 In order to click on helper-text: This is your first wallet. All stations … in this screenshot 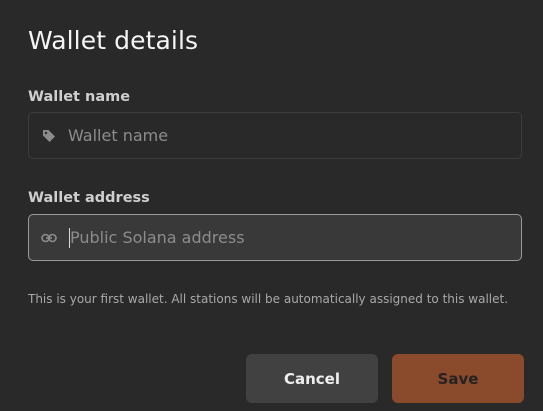, I will do `click(268, 299)`.